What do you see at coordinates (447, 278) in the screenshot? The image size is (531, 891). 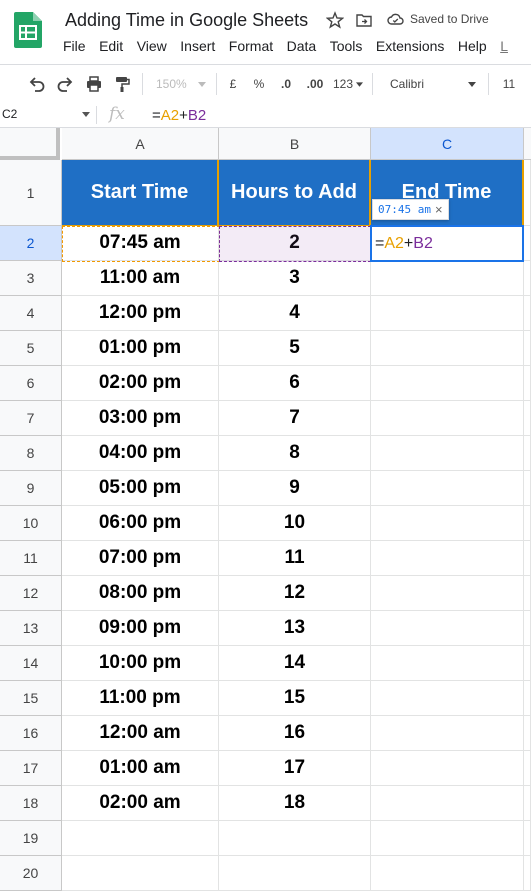 I see `cell-c3` at bounding box center [447, 278].